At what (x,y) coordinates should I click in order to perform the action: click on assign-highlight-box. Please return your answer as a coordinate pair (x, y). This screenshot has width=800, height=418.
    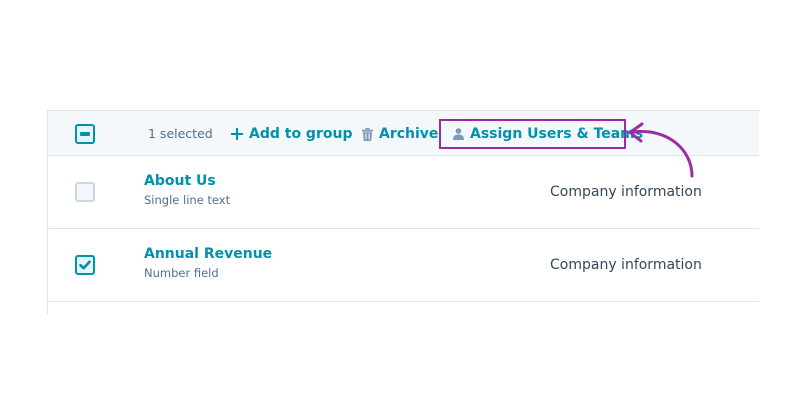
    Looking at the image, I should click on (532, 134).